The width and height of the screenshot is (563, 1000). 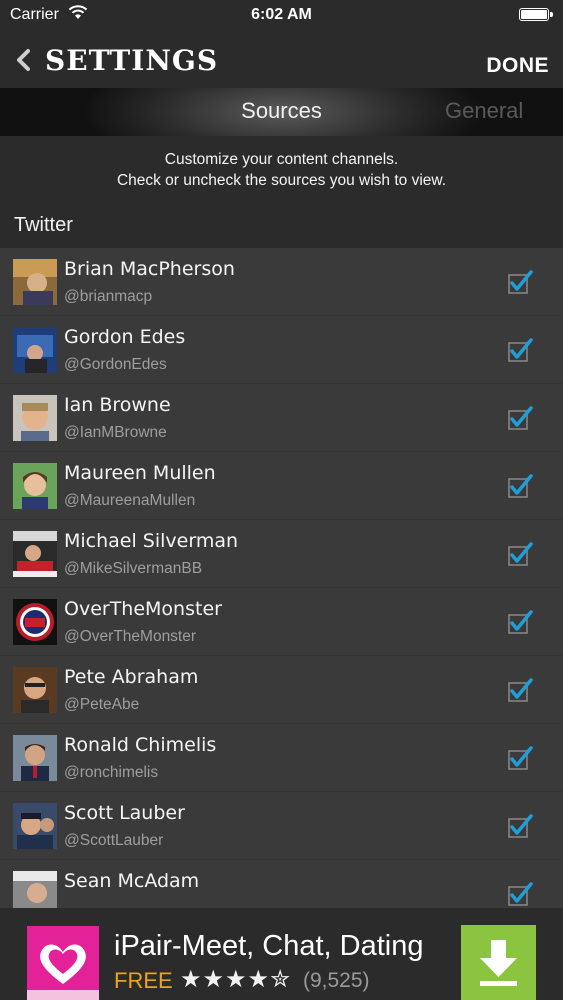 I want to click on source-name: Brian MacPherson, so click(x=149, y=269).